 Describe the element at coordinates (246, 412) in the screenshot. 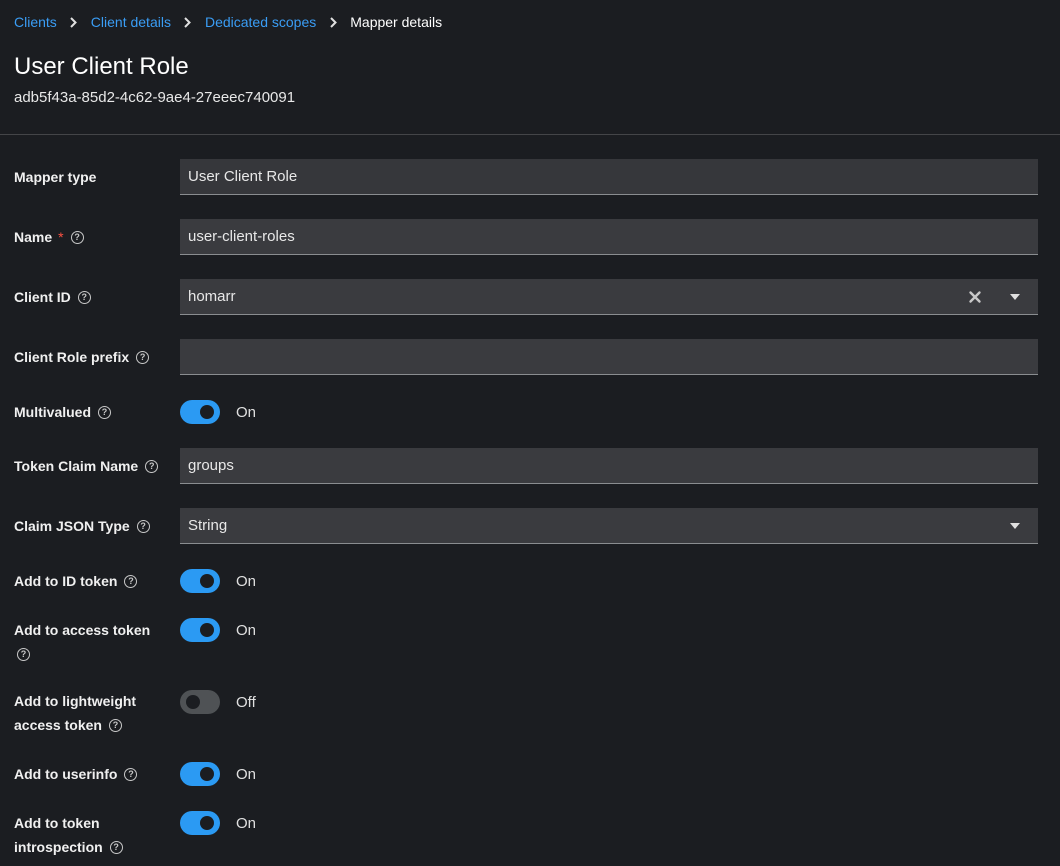

I see `multivalued-state: On` at that location.